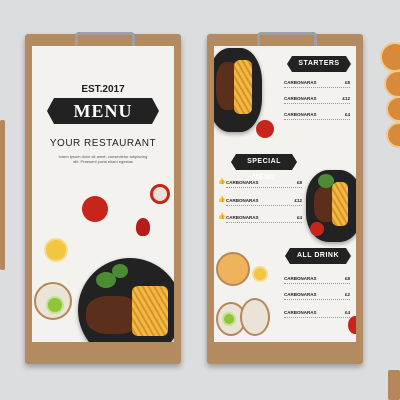 The width and height of the screenshot is (400, 400). What do you see at coordinates (143, 227) in the screenshot?
I see `chili-pepper-image` at bounding box center [143, 227].